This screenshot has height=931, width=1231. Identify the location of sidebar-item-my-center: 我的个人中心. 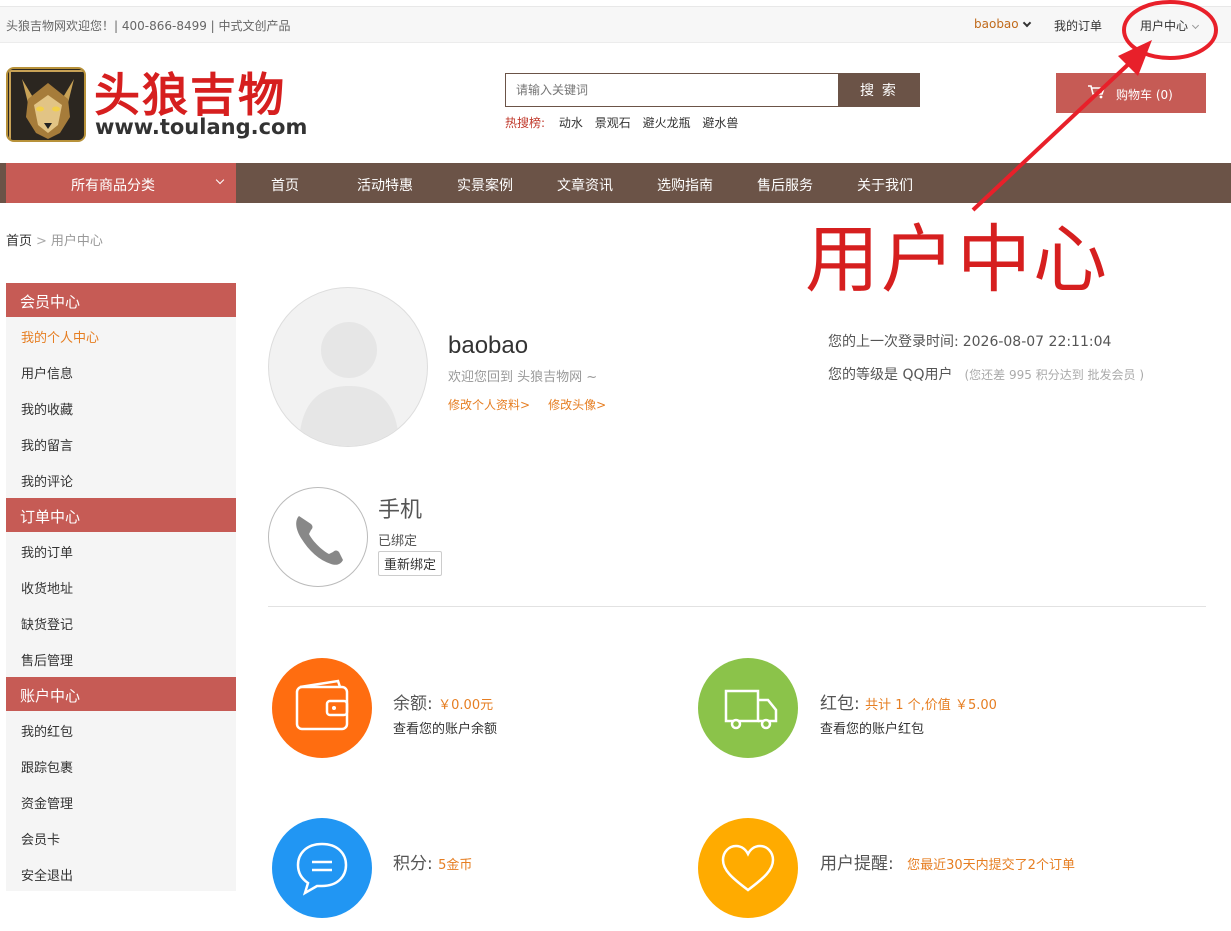
(60, 336).